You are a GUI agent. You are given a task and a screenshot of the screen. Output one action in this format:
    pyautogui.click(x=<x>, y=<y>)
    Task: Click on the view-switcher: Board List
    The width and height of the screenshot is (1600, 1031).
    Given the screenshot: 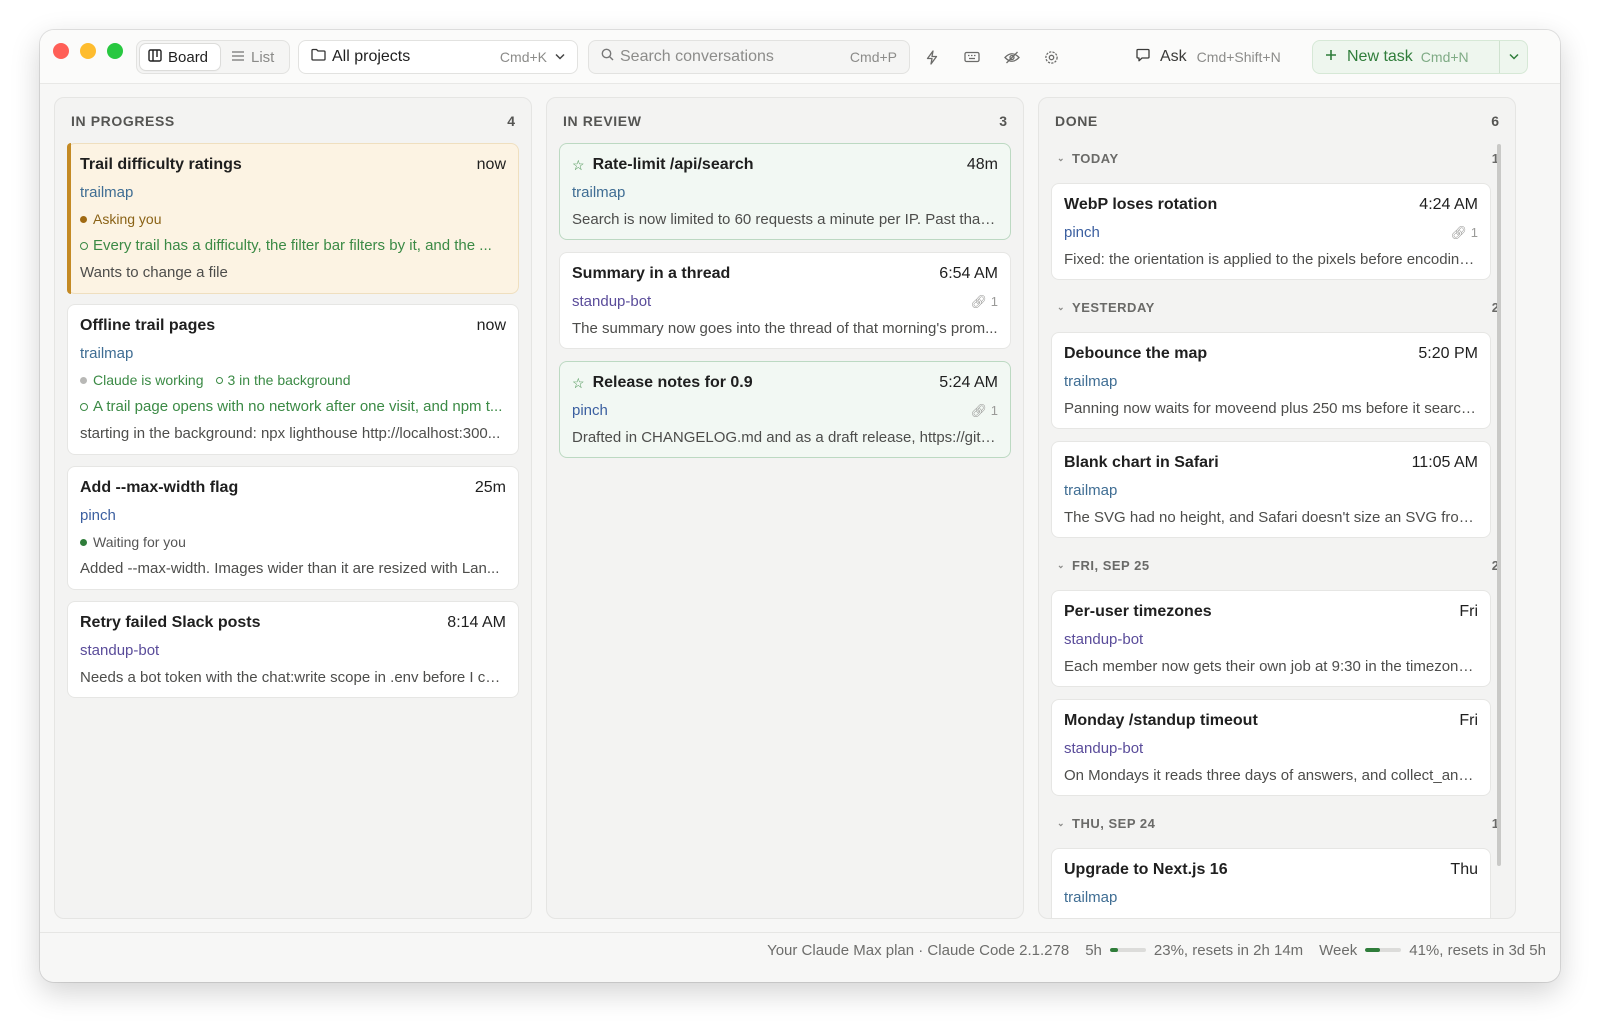 What is the action you would take?
    pyautogui.click(x=213, y=57)
    